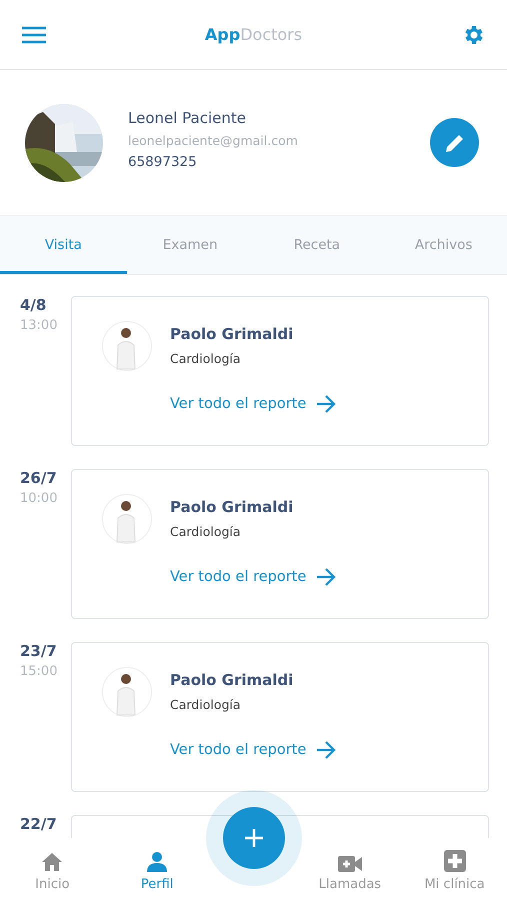 The image size is (507, 900). I want to click on tab: Examen, so click(190, 245).